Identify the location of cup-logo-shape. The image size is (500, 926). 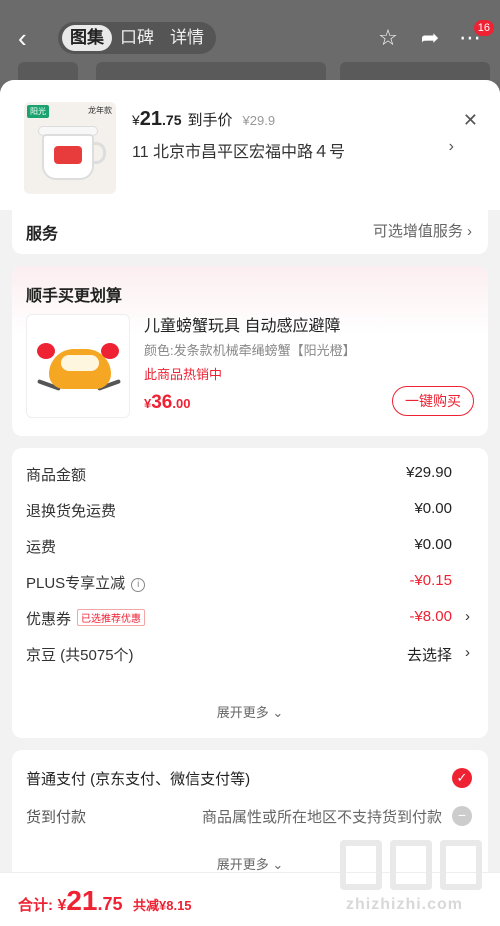
(68, 155).